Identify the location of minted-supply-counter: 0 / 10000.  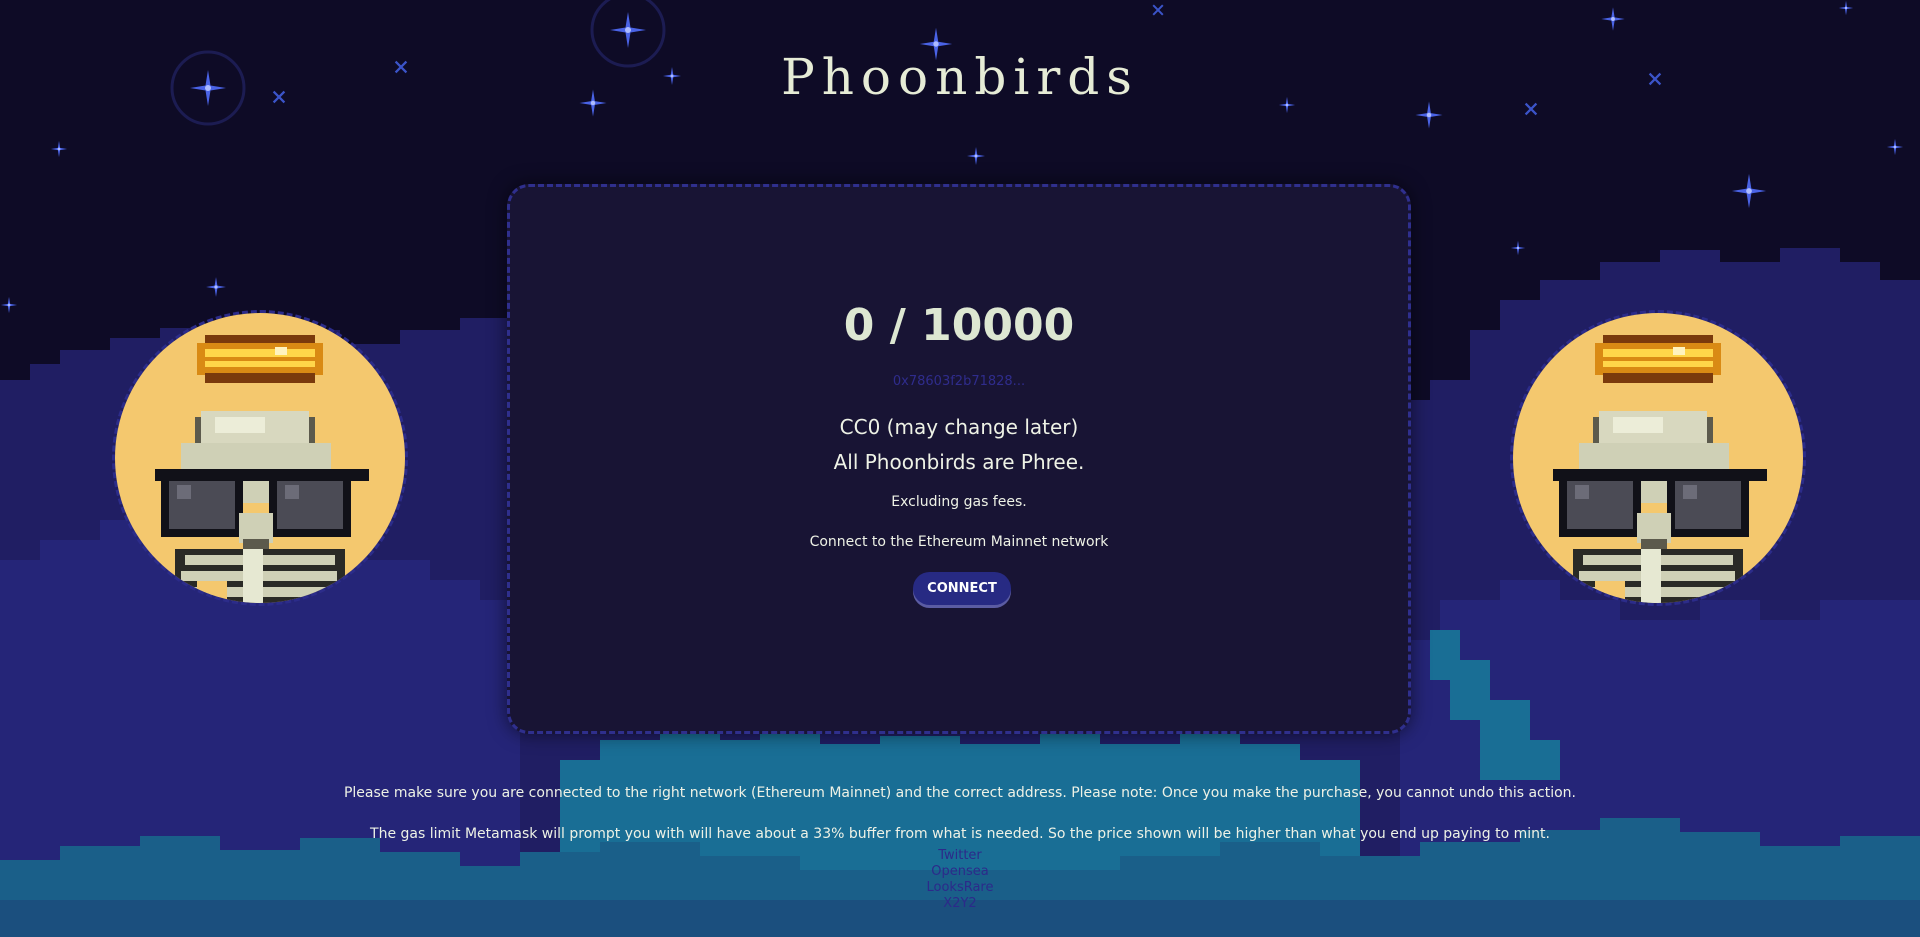
(959, 325).